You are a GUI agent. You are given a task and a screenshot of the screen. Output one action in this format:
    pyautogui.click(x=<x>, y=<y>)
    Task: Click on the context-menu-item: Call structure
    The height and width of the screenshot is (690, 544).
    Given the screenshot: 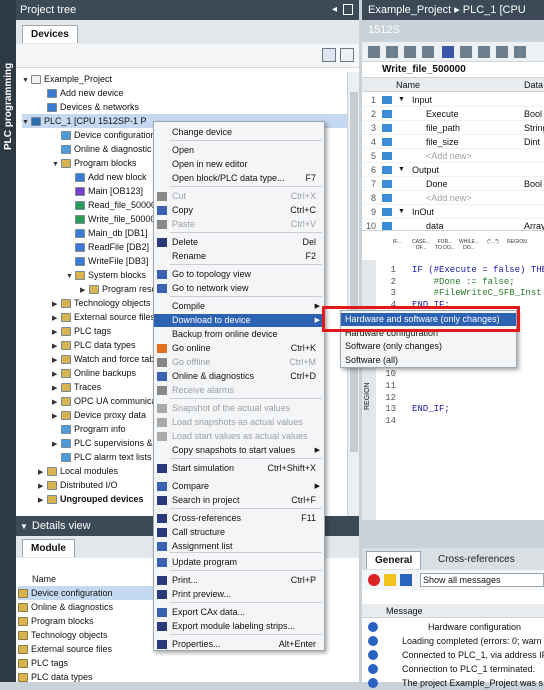 What is the action you would take?
    pyautogui.click(x=239, y=532)
    